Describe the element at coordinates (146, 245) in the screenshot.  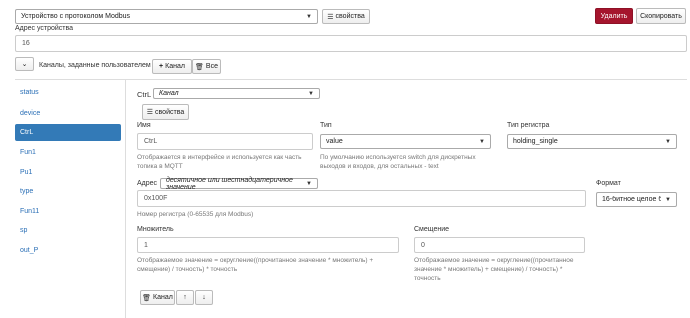
I see `multiplier-value: 1` at that location.